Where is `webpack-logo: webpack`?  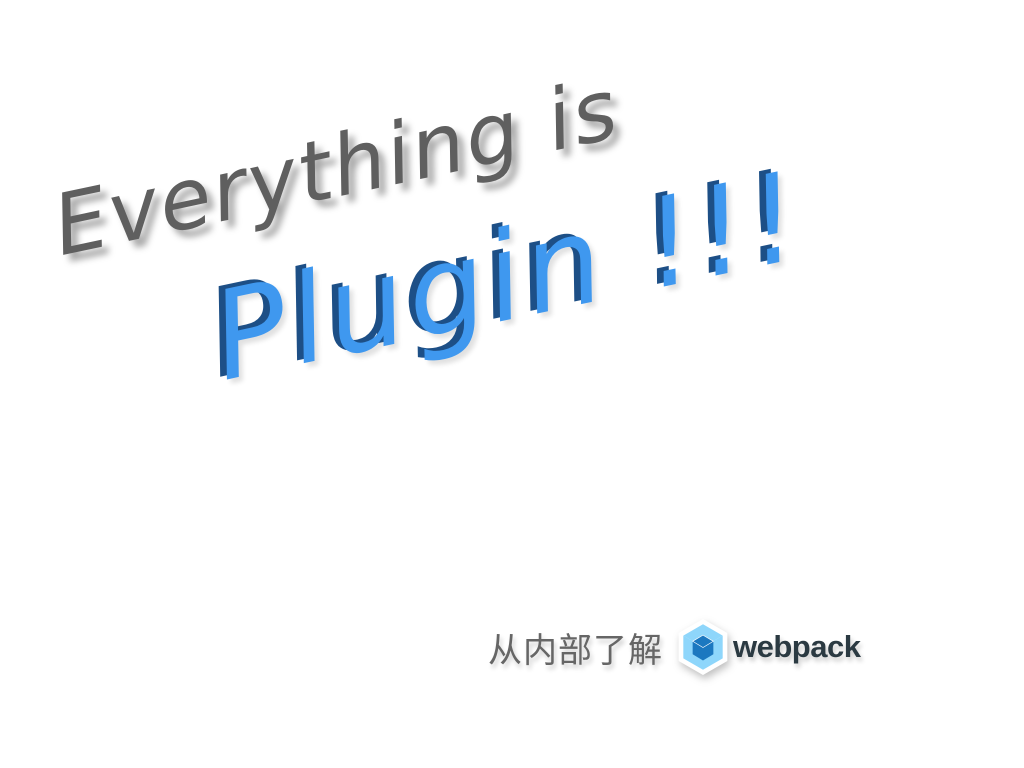
webpack-logo: webpack is located at coordinates (769, 647).